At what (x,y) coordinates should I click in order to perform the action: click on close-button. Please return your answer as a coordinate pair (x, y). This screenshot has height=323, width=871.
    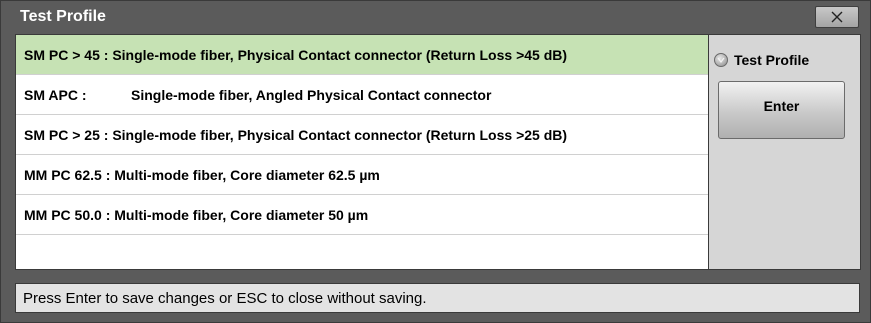
    Looking at the image, I should click on (837, 17).